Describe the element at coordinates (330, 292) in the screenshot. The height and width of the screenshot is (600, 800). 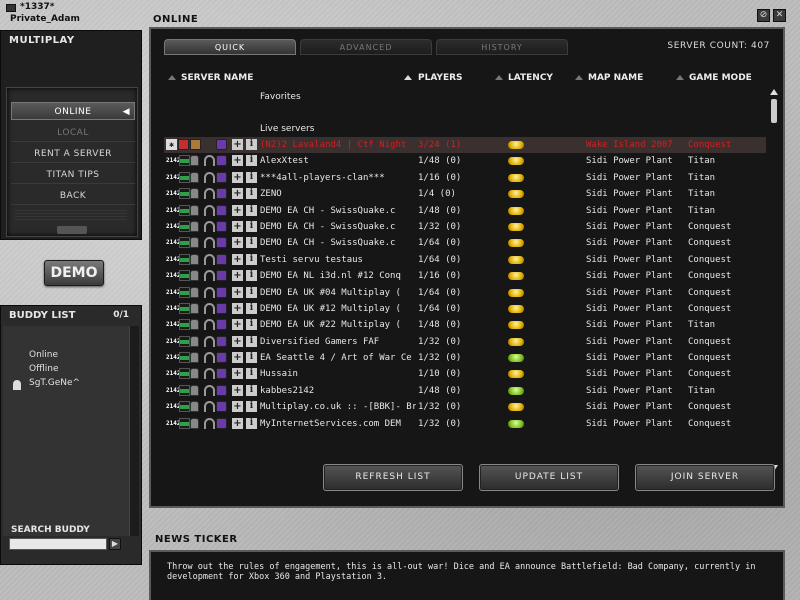
I see `server-name: DEMO EA UK #04 Multiplay (` at that location.